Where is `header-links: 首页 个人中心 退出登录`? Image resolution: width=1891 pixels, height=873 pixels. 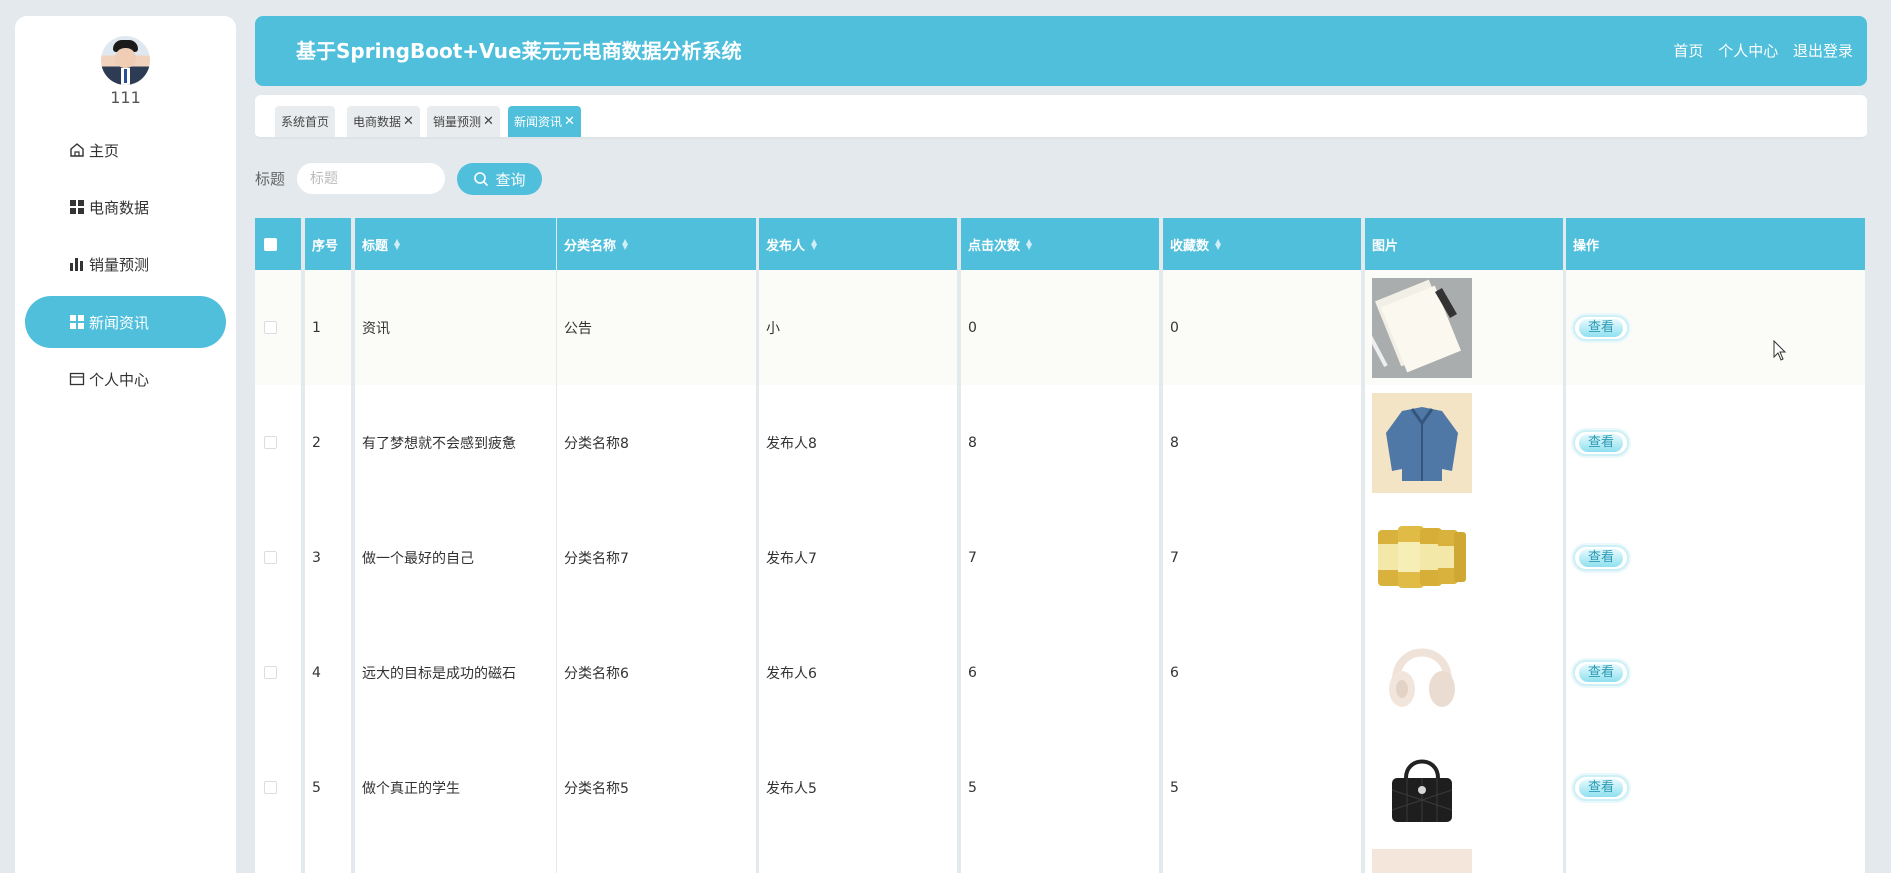
header-links: 首页 个人中心 退出登录 is located at coordinates (1758, 51).